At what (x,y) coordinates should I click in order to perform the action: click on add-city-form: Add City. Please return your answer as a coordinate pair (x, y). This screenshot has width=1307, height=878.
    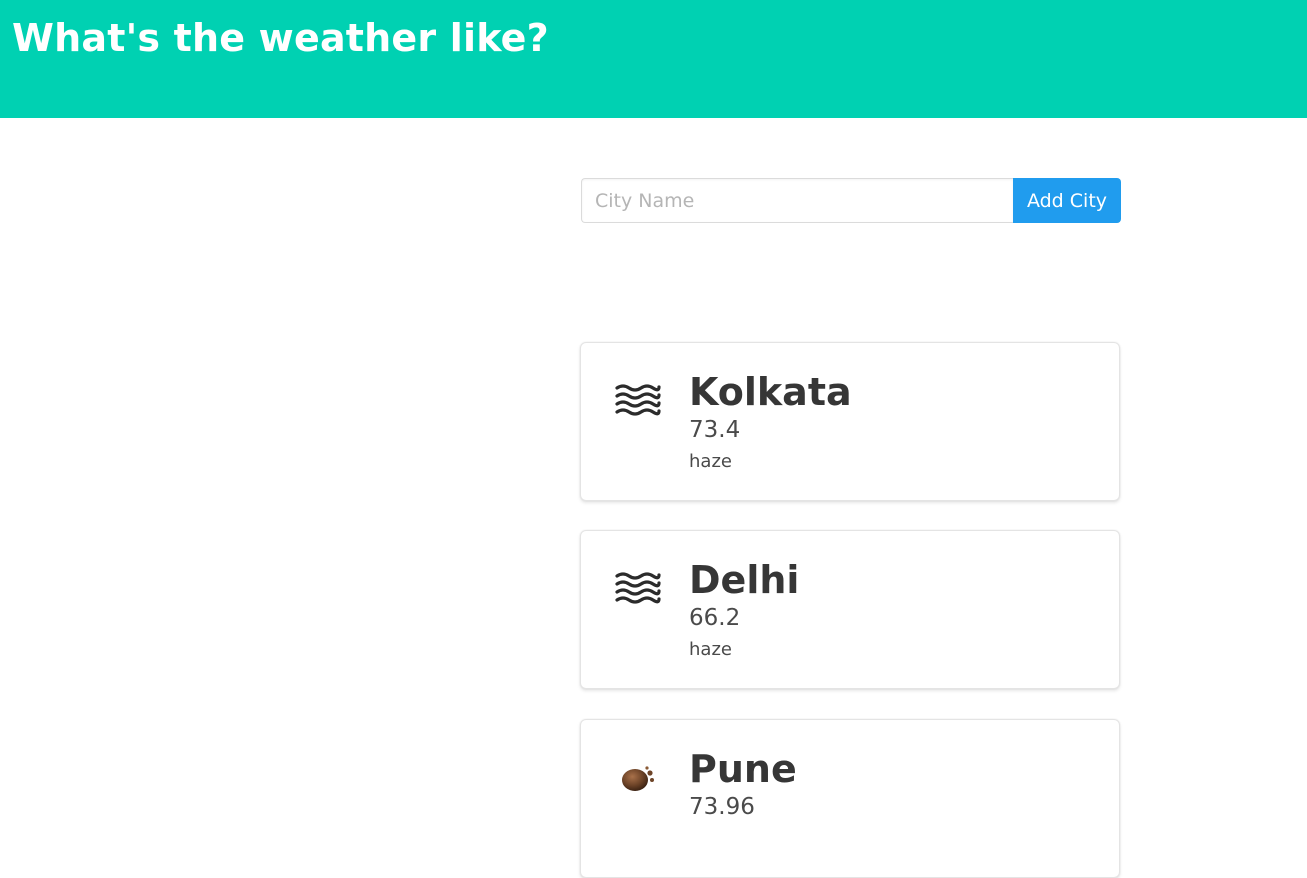
    Looking at the image, I should click on (851, 200).